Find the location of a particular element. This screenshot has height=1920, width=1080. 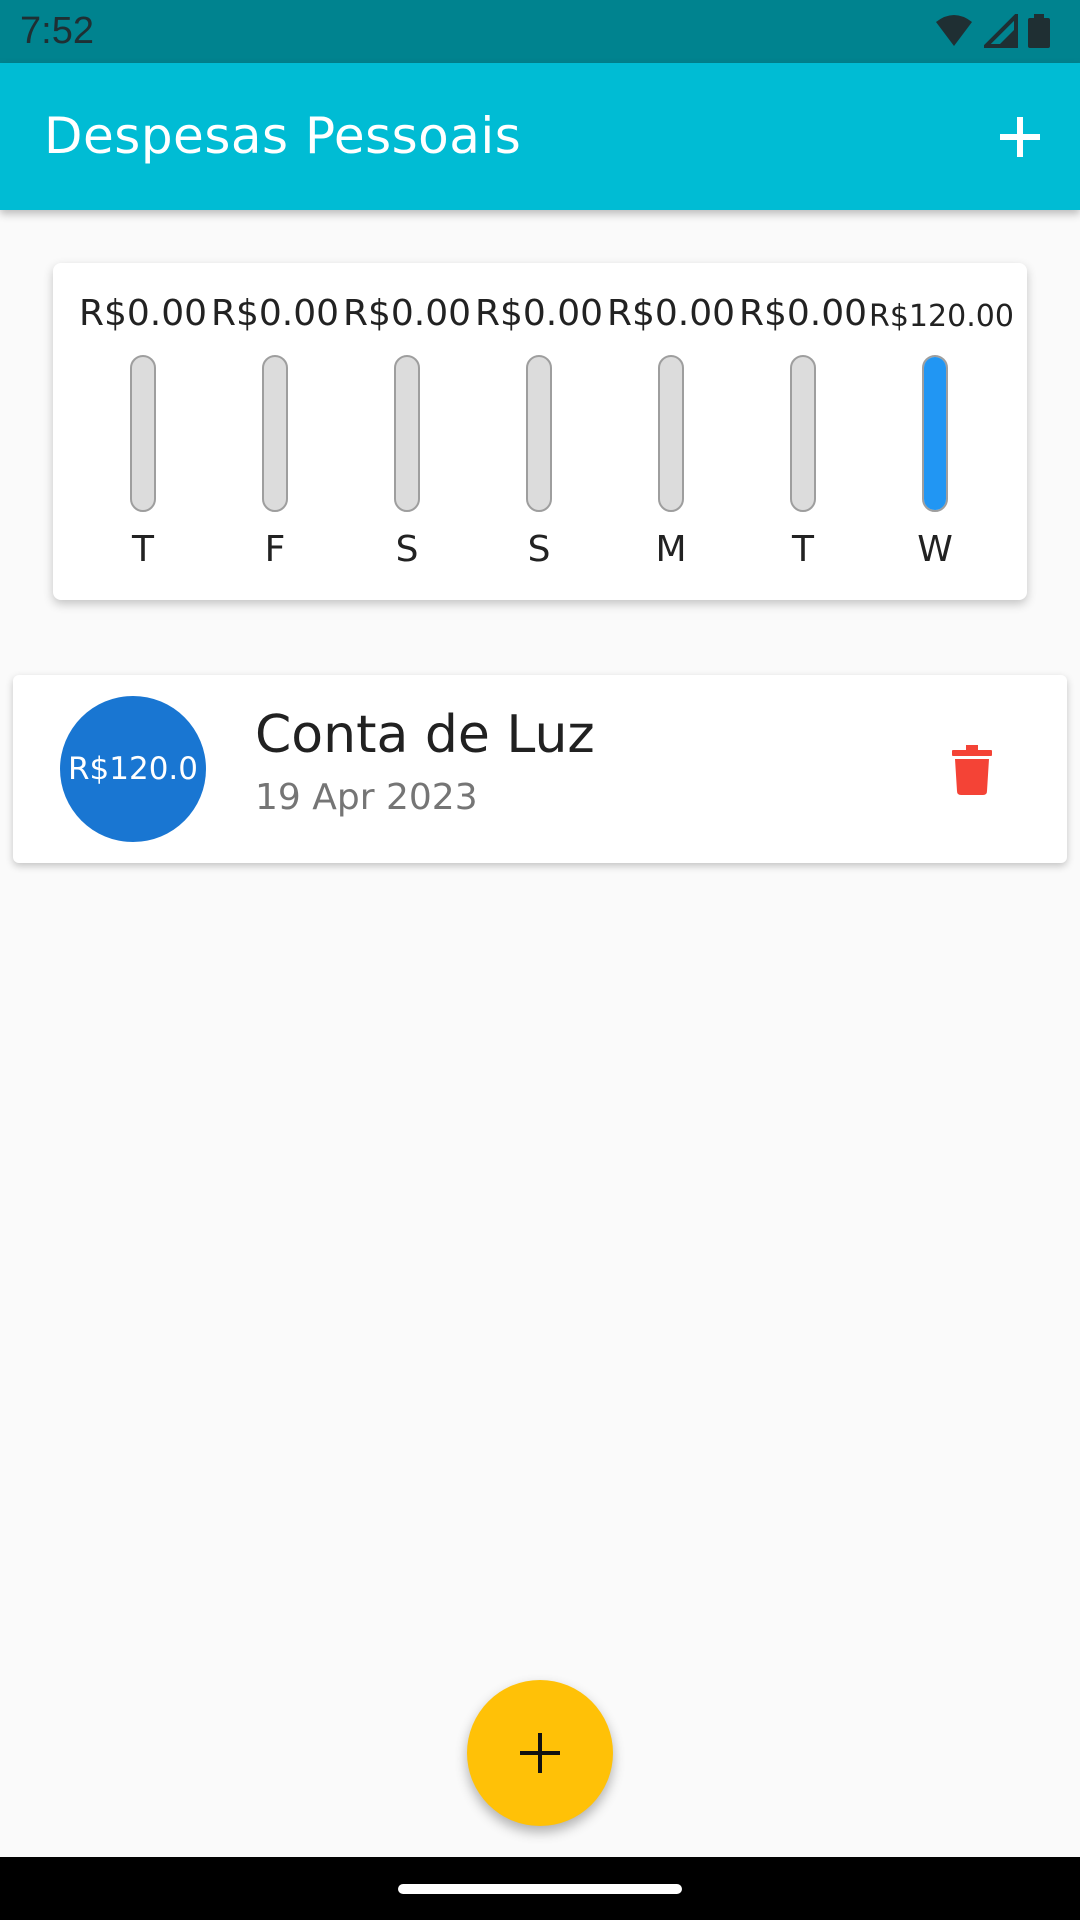

app-bar: Despesas Pessoais is located at coordinates (540, 136).